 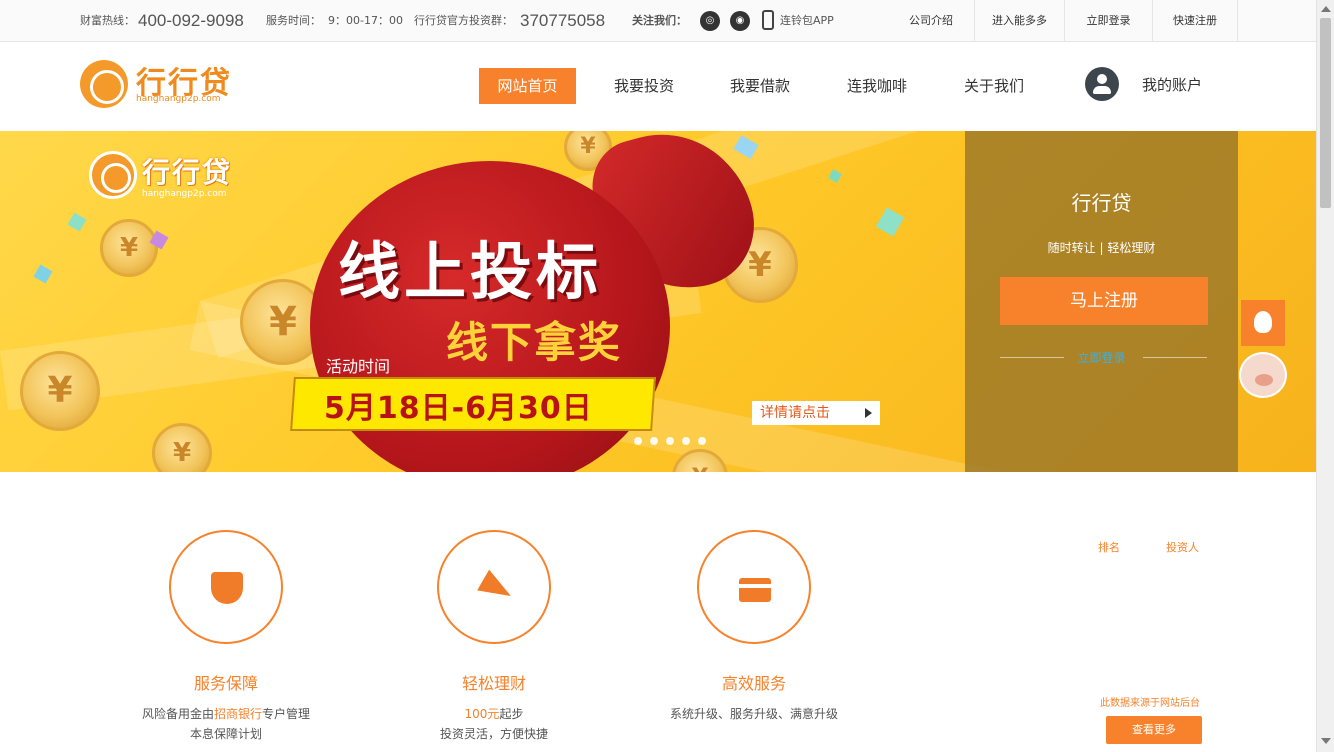 What do you see at coordinates (807, 21) in the screenshot?
I see `app-link: 连铃包APP` at bounding box center [807, 21].